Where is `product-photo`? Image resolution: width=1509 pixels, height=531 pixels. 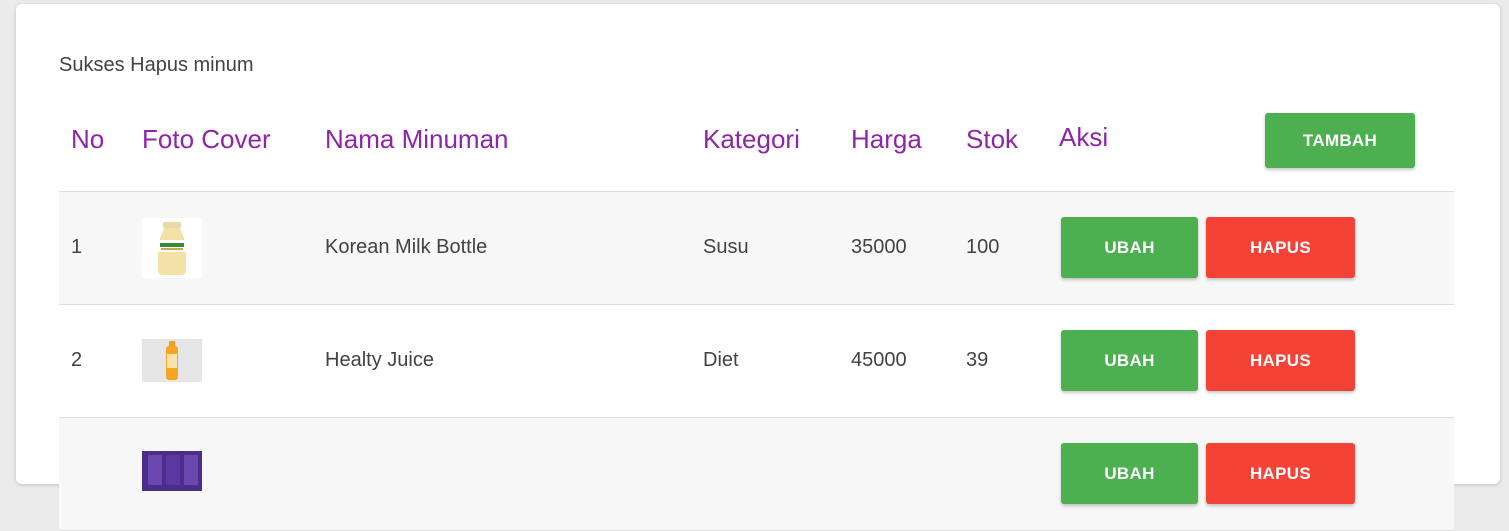
product-photo is located at coordinates (172, 471).